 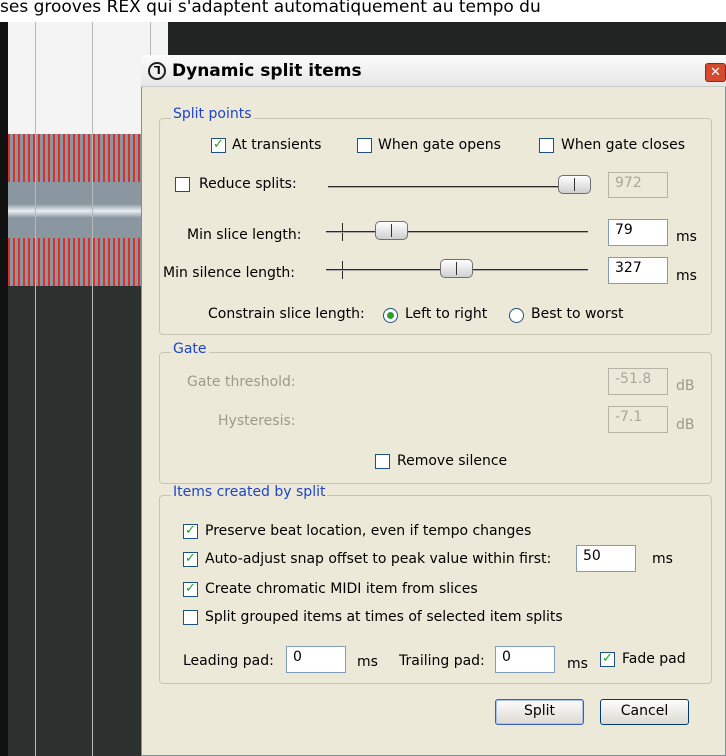 What do you see at coordinates (182, 184) in the screenshot?
I see `reduce-splits-checkbox` at bounding box center [182, 184].